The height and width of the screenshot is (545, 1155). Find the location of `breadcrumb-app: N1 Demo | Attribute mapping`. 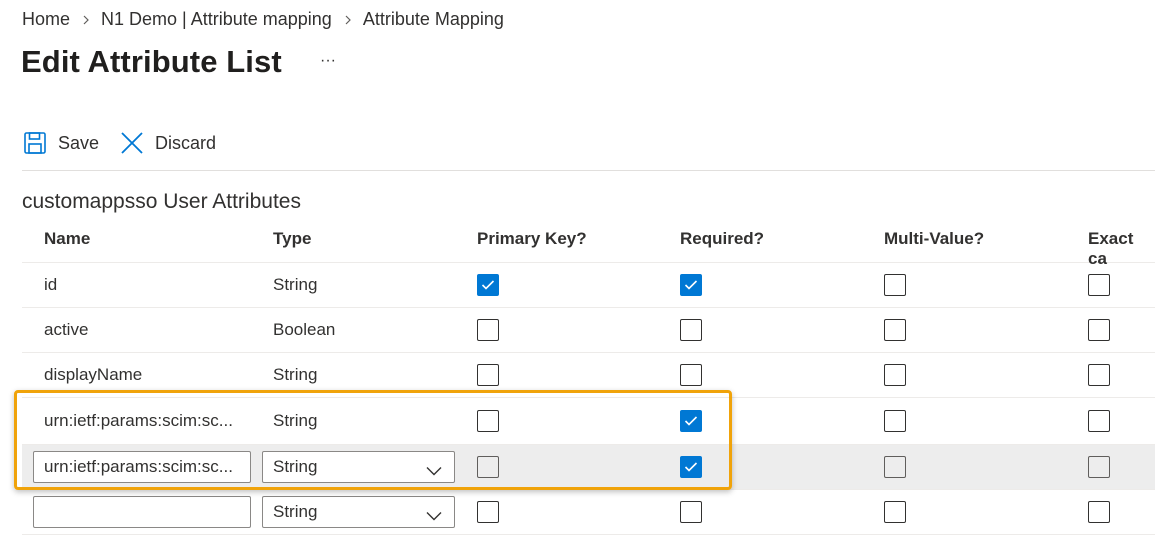

breadcrumb-app: N1 Demo | Attribute mapping is located at coordinates (216, 19).